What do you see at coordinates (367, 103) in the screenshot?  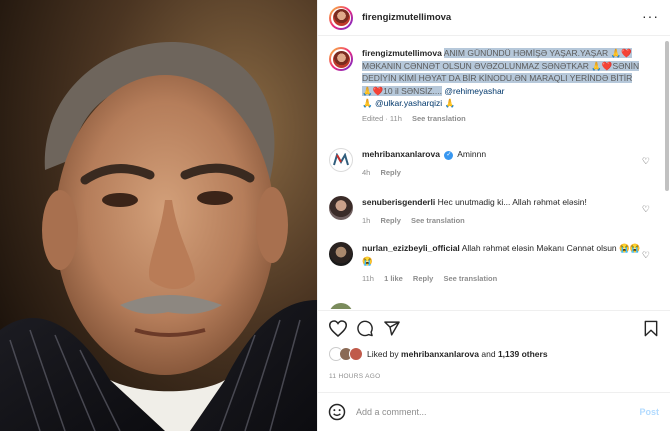 I see `pray-emoji: 🙏` at bounding box center [367, 103].